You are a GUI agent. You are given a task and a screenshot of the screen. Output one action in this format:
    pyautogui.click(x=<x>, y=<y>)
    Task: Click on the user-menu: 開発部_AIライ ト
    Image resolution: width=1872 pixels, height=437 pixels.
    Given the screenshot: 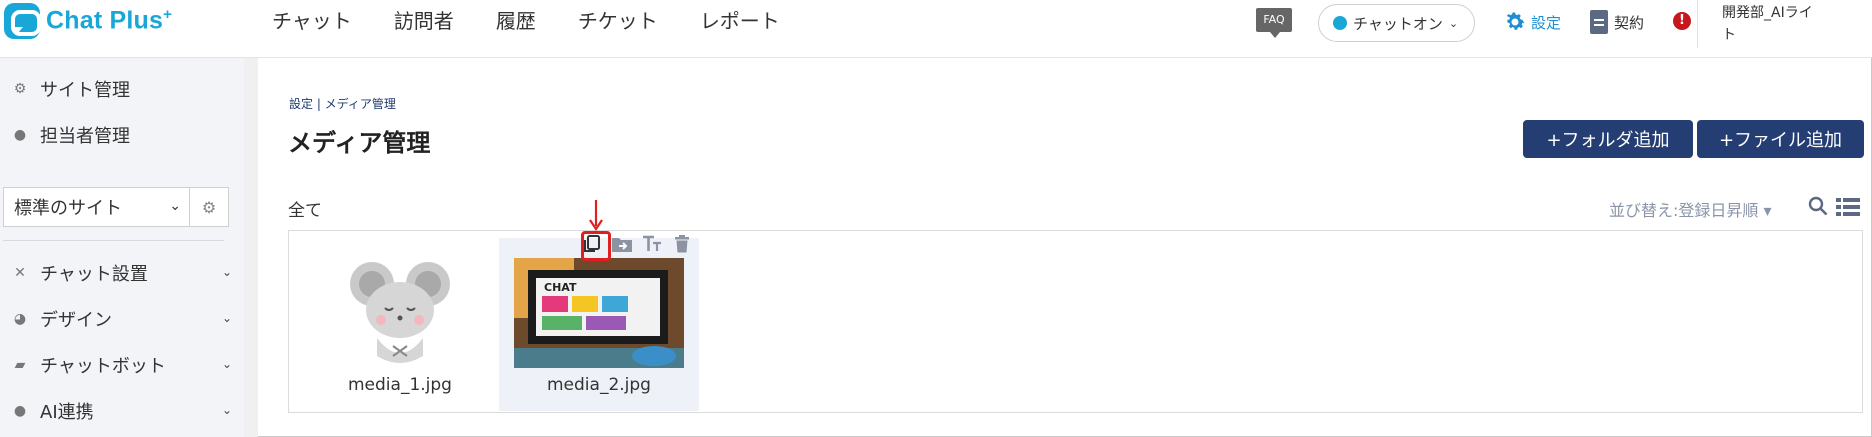 What is the action you would take?
    pyautogui.click(x=1792, y=24)
    